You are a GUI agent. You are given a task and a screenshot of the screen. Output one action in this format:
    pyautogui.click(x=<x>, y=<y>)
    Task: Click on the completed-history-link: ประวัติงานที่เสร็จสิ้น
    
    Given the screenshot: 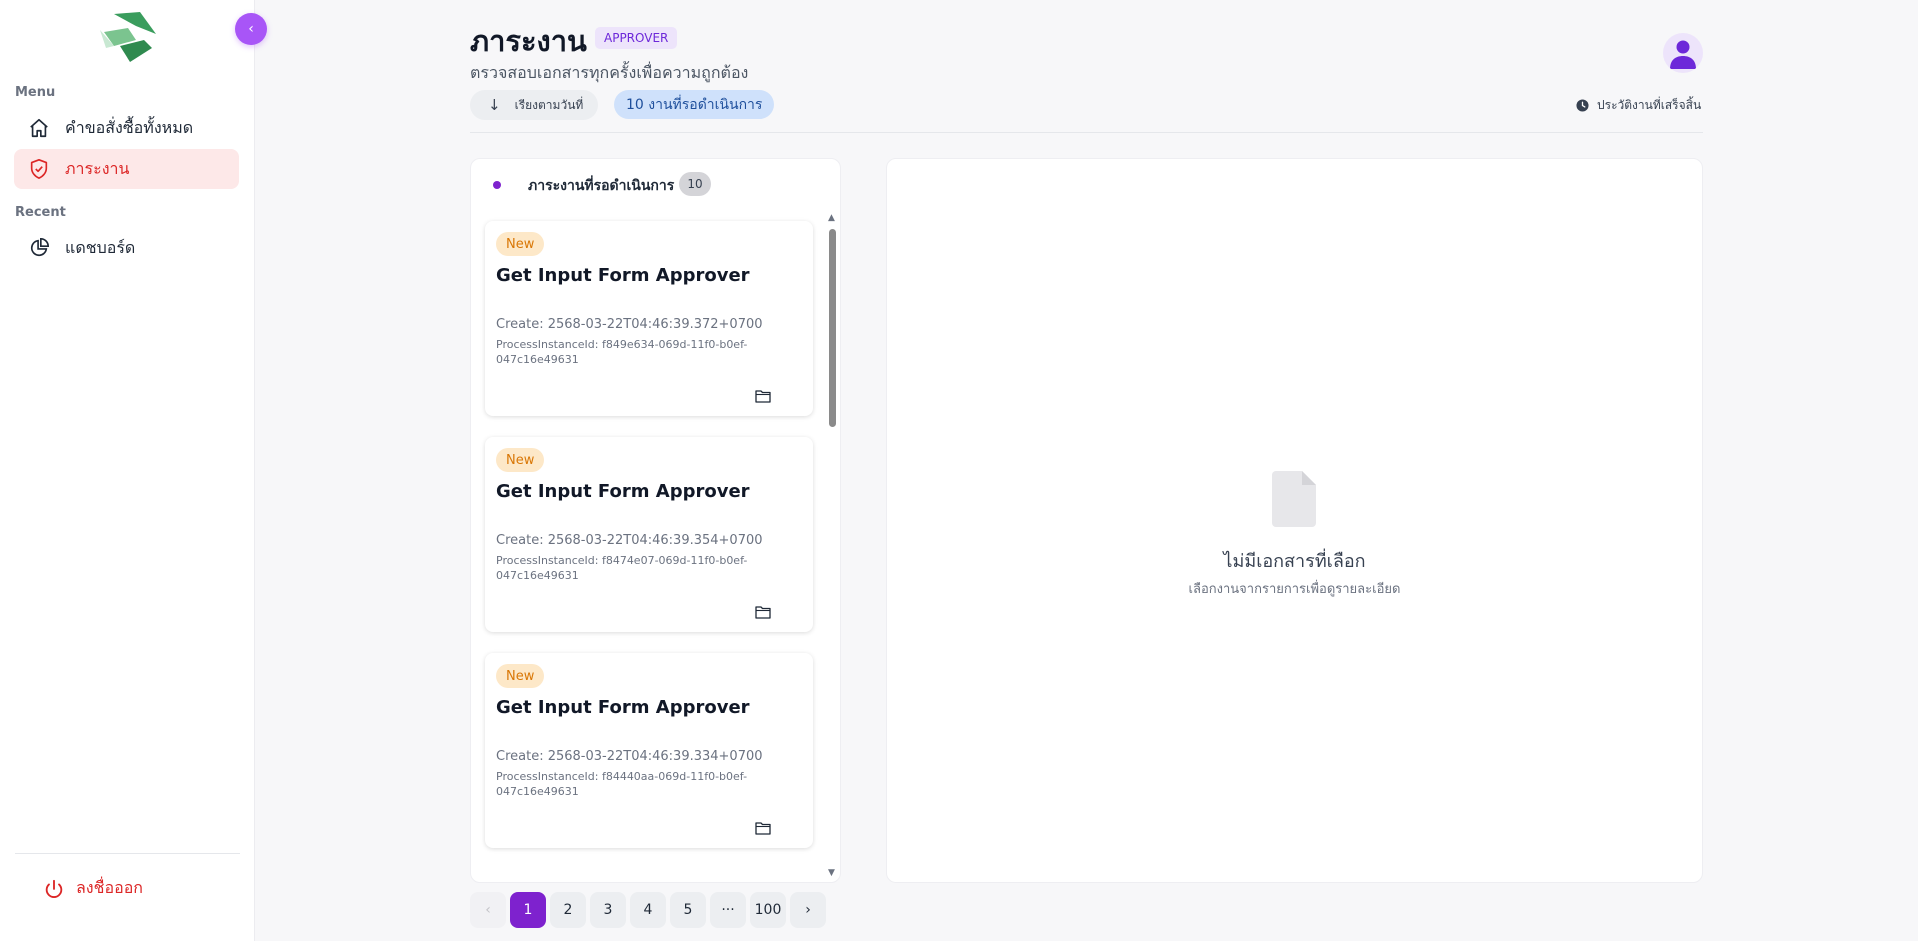 What is the action you would take?
    pyautogui.click(x=1638, y=105)
    